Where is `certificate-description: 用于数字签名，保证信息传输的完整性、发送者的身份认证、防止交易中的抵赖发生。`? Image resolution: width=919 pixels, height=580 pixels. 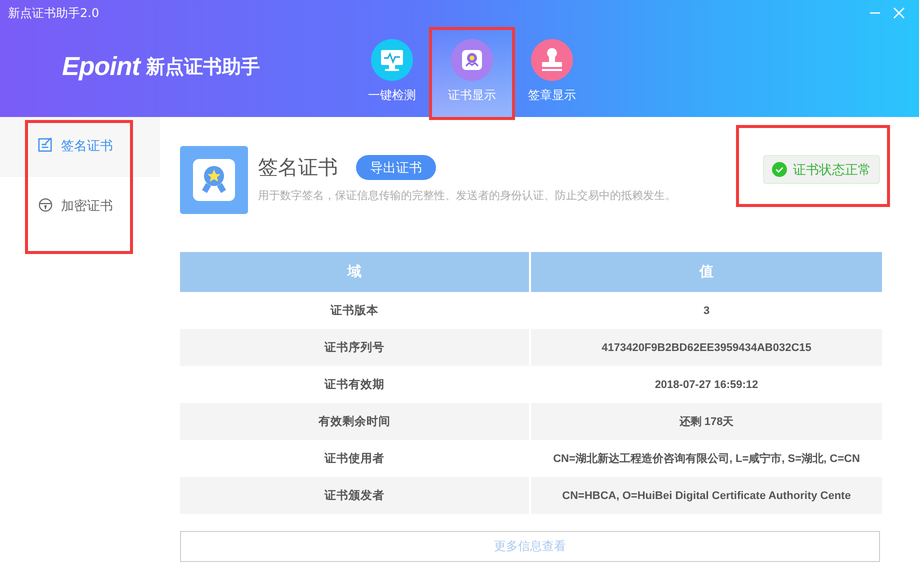 certificate-description: 用于数字签名，保证信息传输的完整性、发送者的身份认证、防止交易中的抵赖发生。 is located at coordinates (467, 195).